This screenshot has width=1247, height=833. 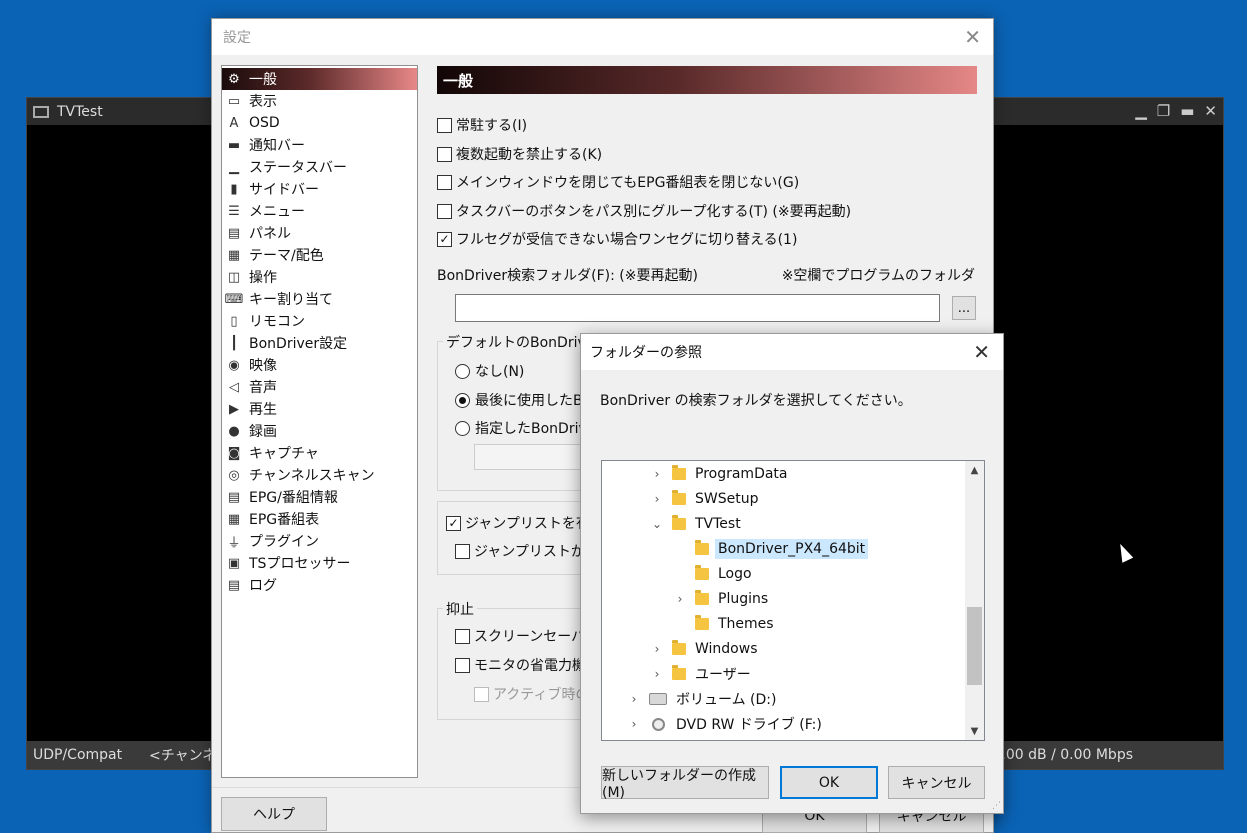 I want to click on log-icon: ▤, so click(x=234, y=585).